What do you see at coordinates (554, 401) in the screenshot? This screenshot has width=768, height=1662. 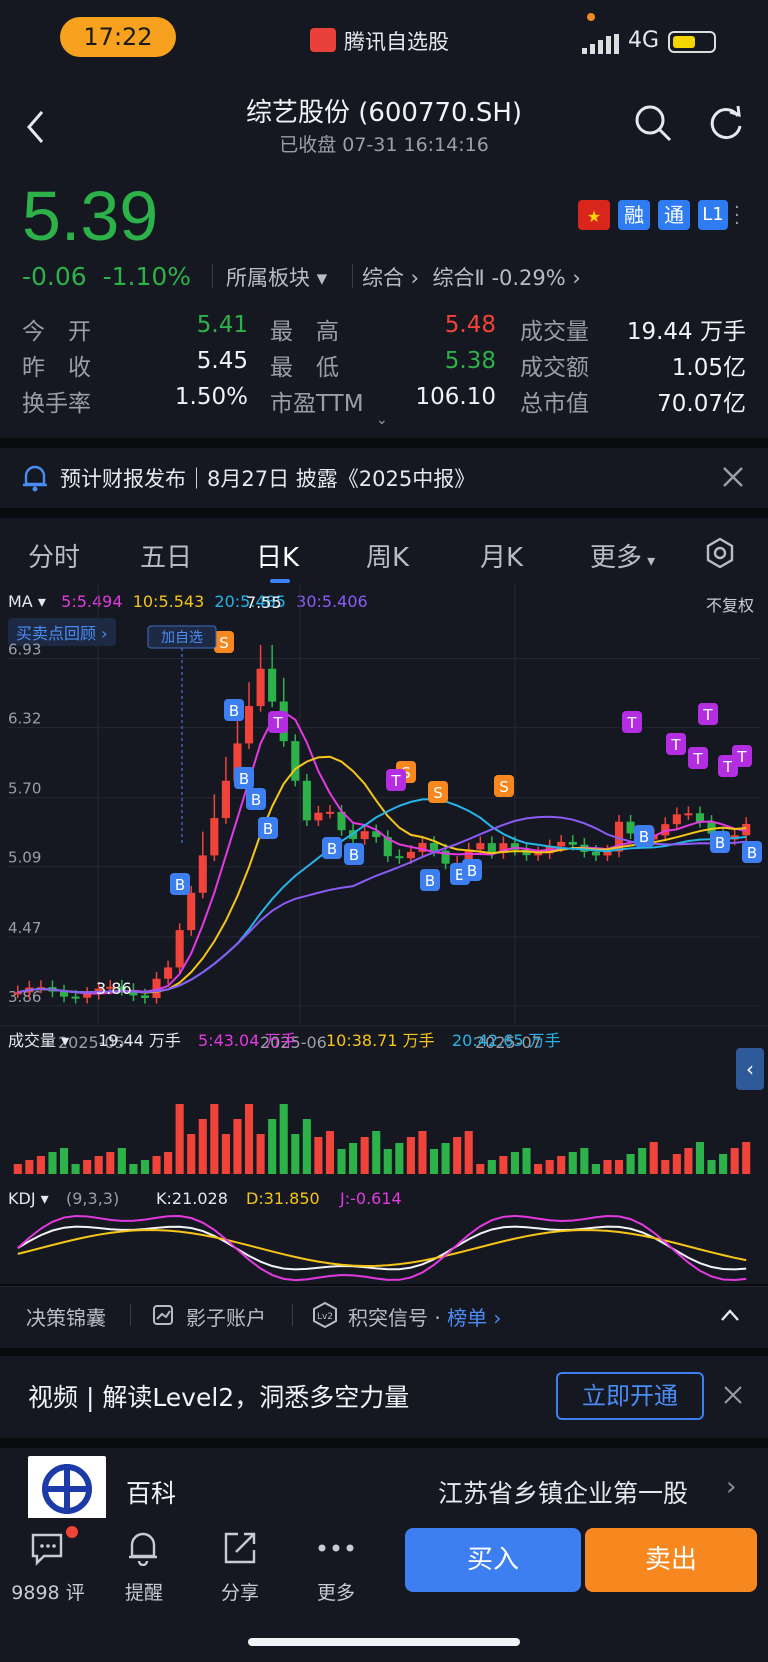 I see `stat-label: 总市值` at bounding box center [554, 401].